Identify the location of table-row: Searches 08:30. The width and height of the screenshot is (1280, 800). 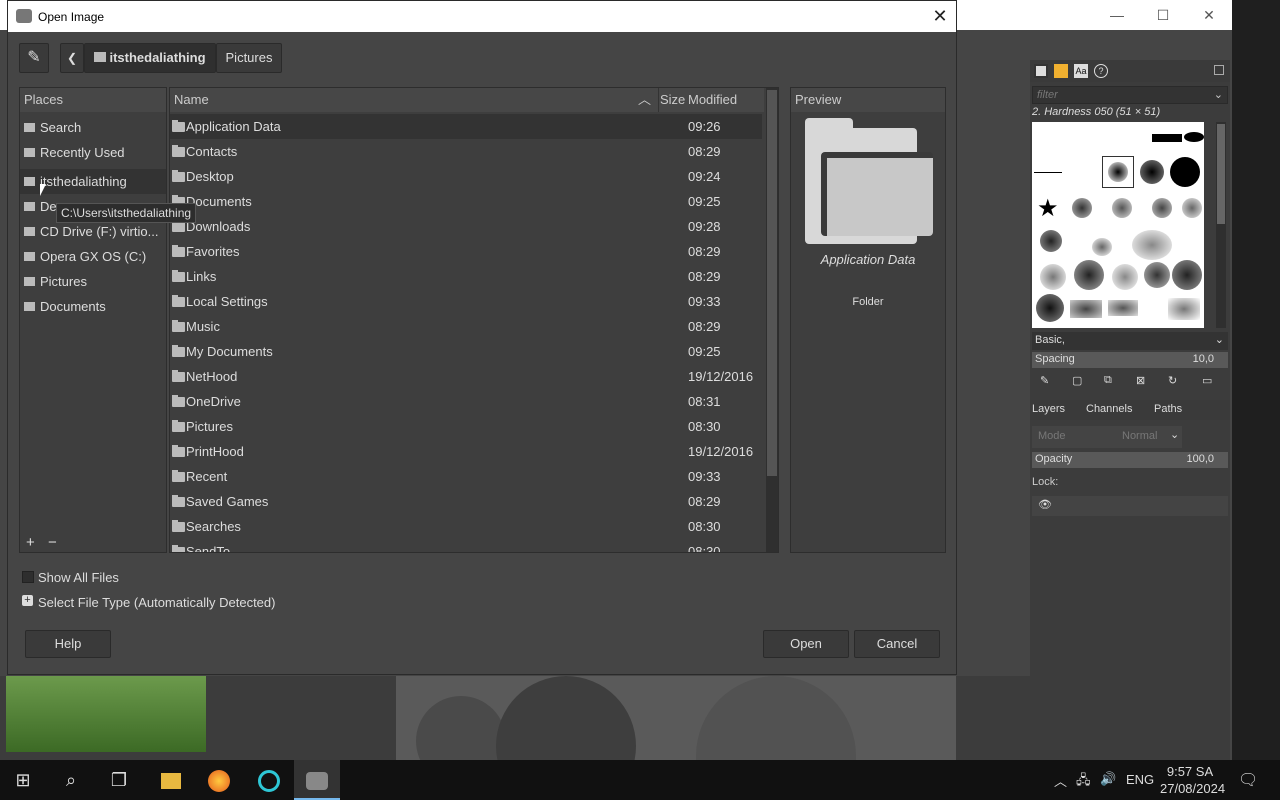
(466, 526).